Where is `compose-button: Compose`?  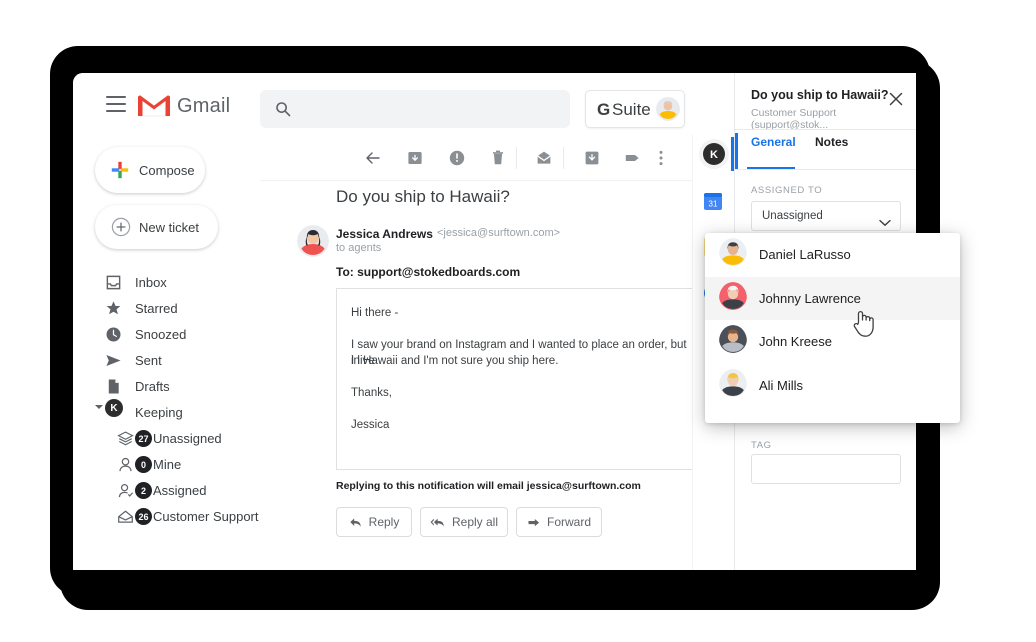 compose-button: Compose is located at coordinates (150, 170).